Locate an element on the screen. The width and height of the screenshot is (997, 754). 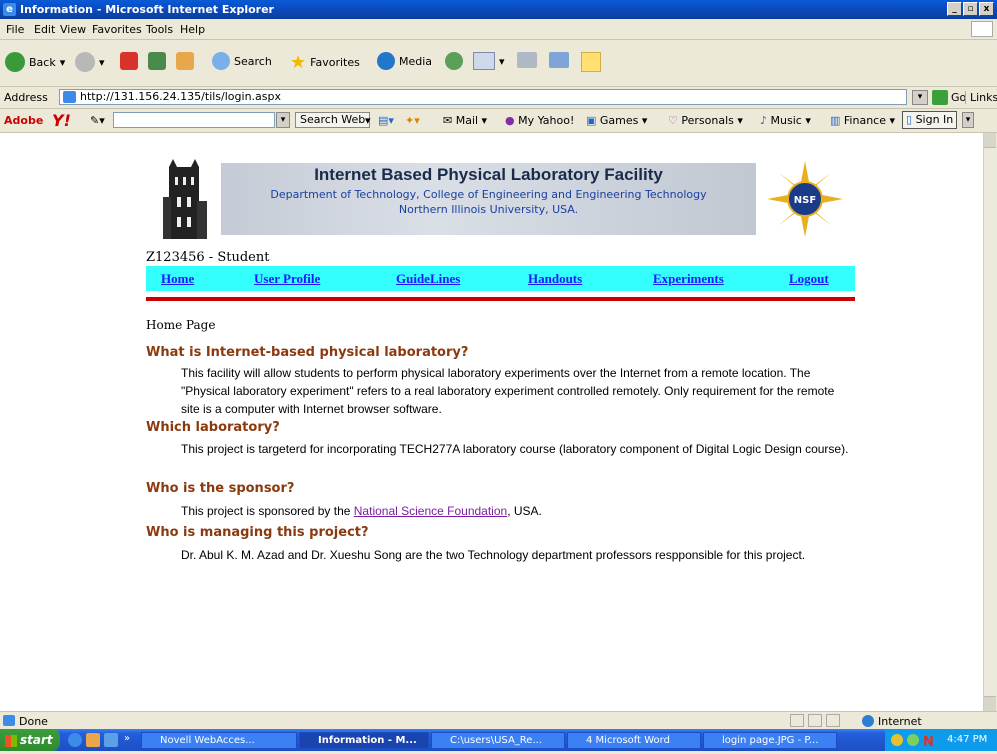
media-button: Media is located at coordinates (404, 61).